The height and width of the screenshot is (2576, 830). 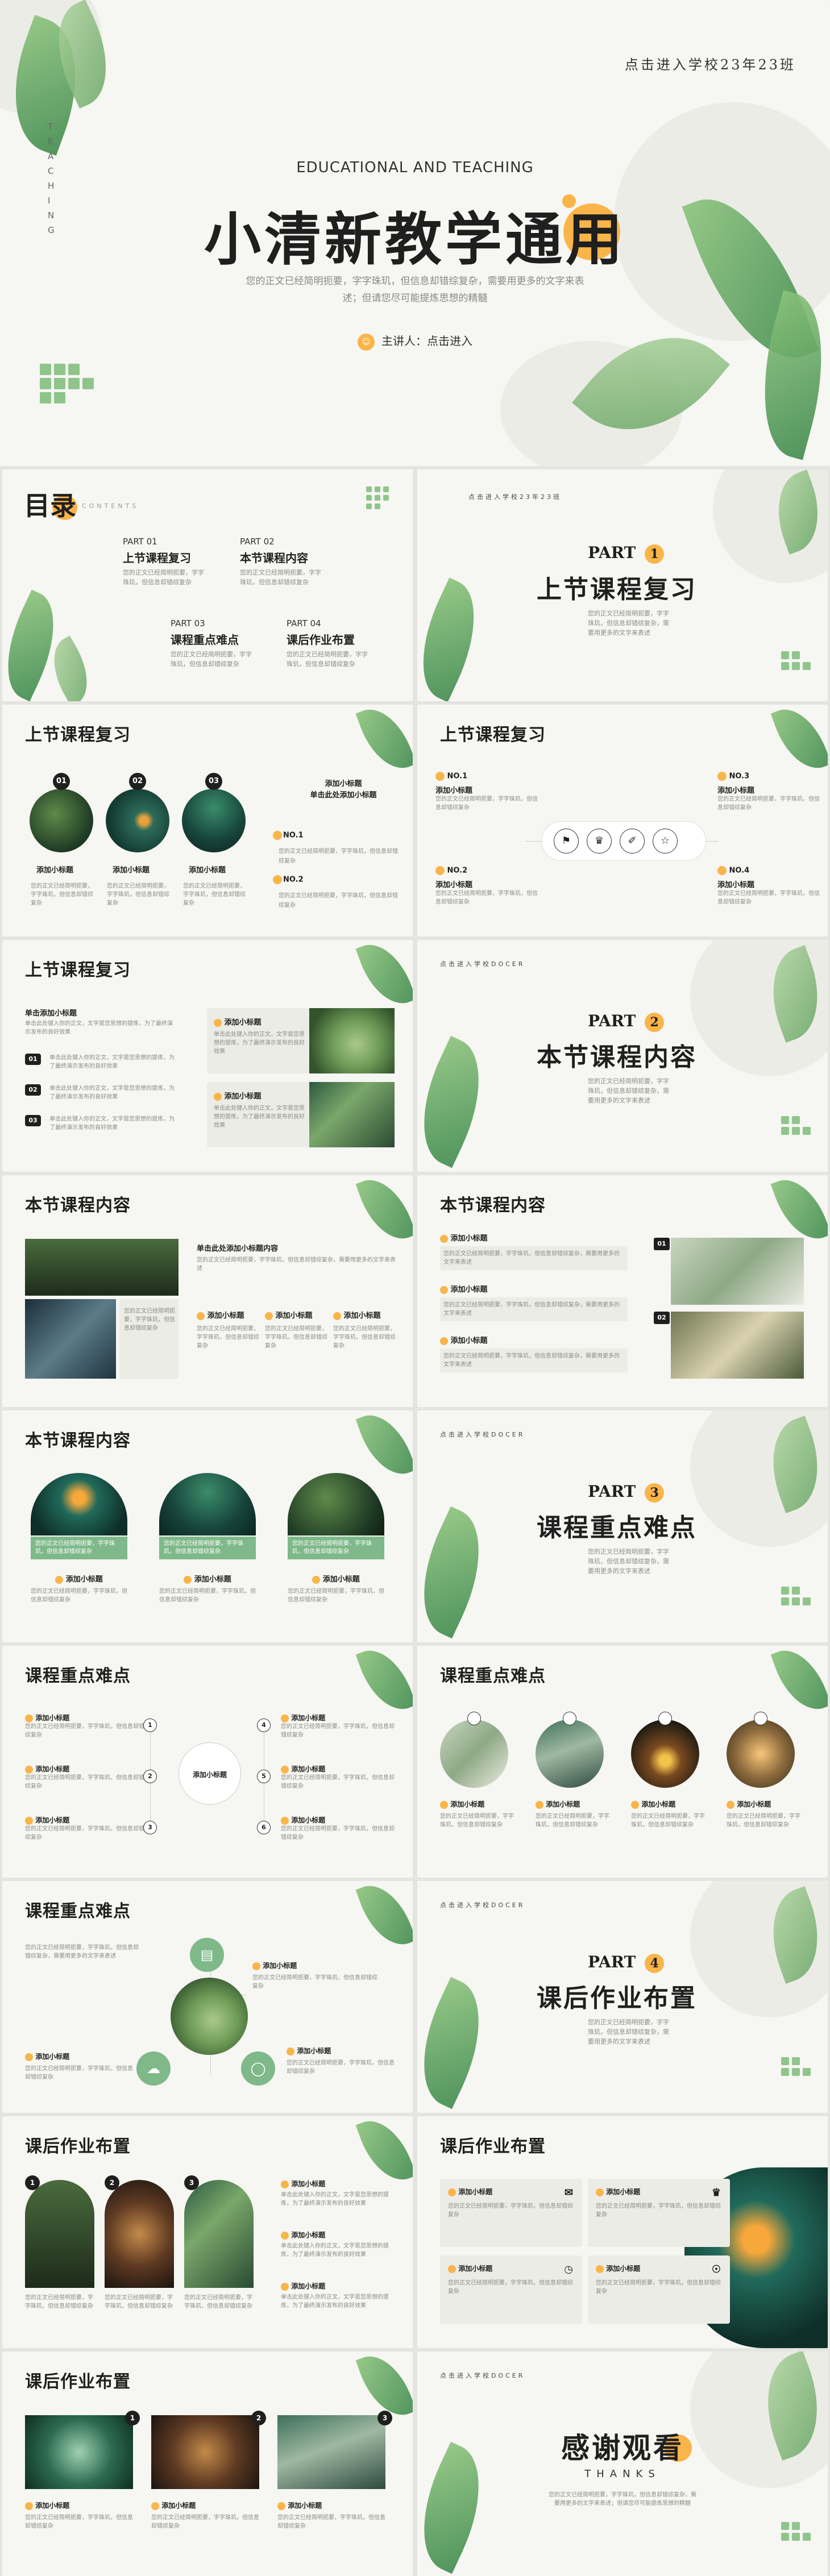 I want to click on key-item-right: 添加小标题 您的正文已经简明扼要，字字珠玑，但信息却错综复杂, so click(x=338, y=1726).